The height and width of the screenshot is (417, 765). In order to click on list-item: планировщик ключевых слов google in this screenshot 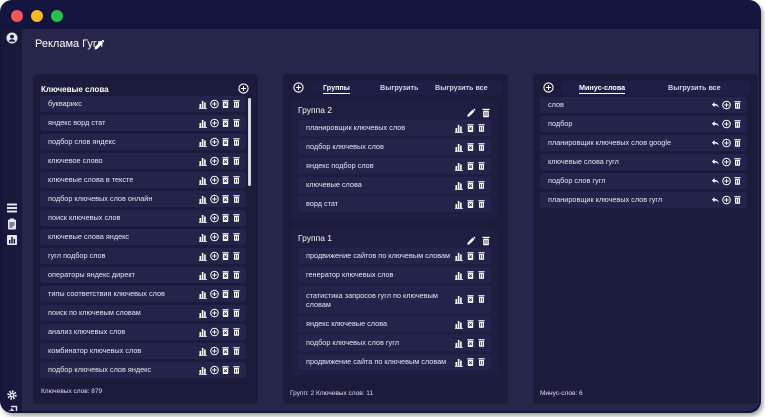, I will do `click(643, 143)`.